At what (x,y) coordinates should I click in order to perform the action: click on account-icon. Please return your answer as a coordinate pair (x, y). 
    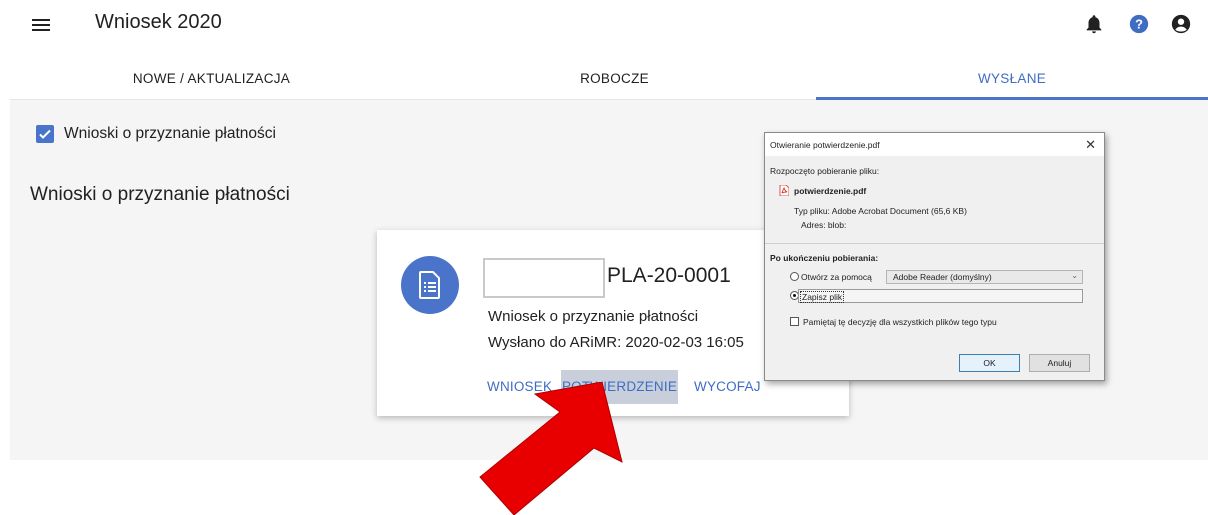
    Looking at the image, I should click on (1181, 24).